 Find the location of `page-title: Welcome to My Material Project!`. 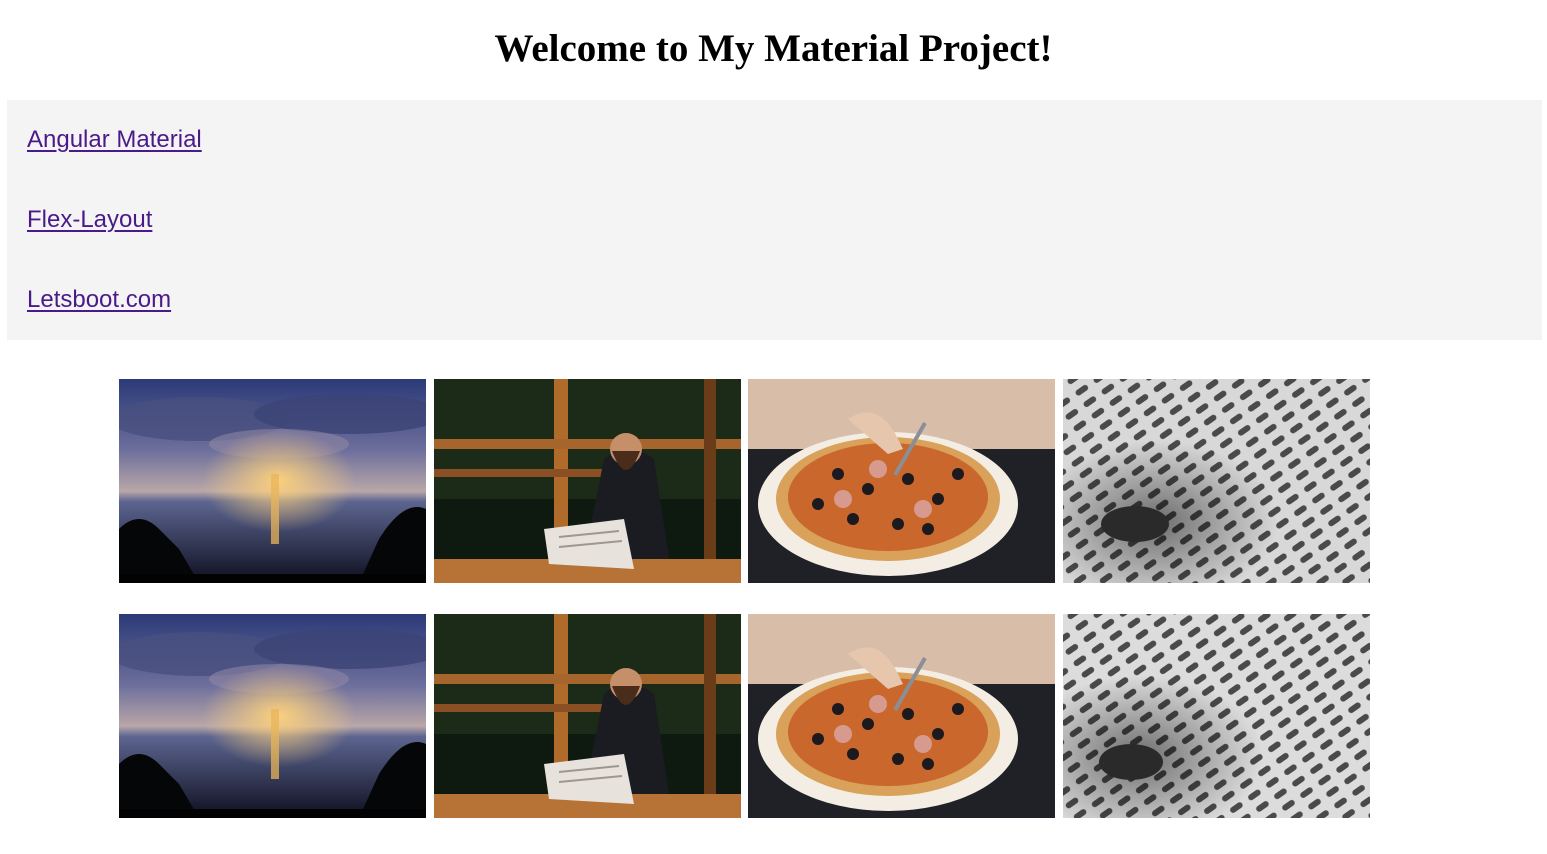

page-title: Welcome to My Material Project! is located at coordinates (773, 48).